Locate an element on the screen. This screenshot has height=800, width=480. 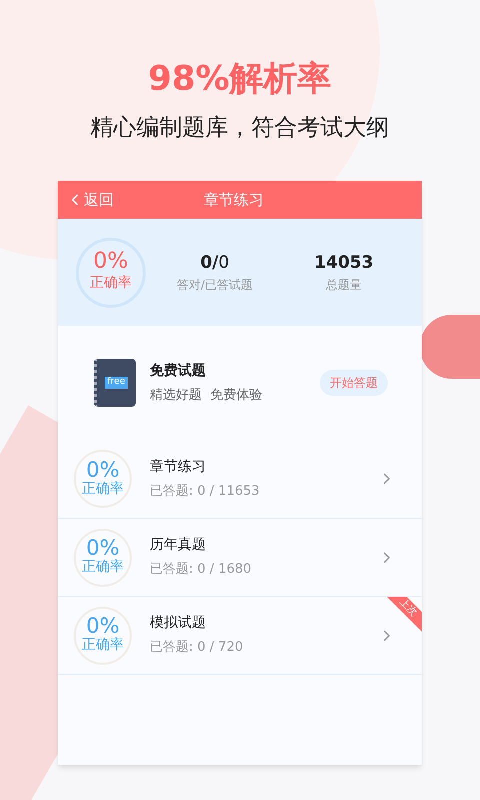
subtitle: 精心编制题库，符合考试大纲 is located at coordinates (240, 128).